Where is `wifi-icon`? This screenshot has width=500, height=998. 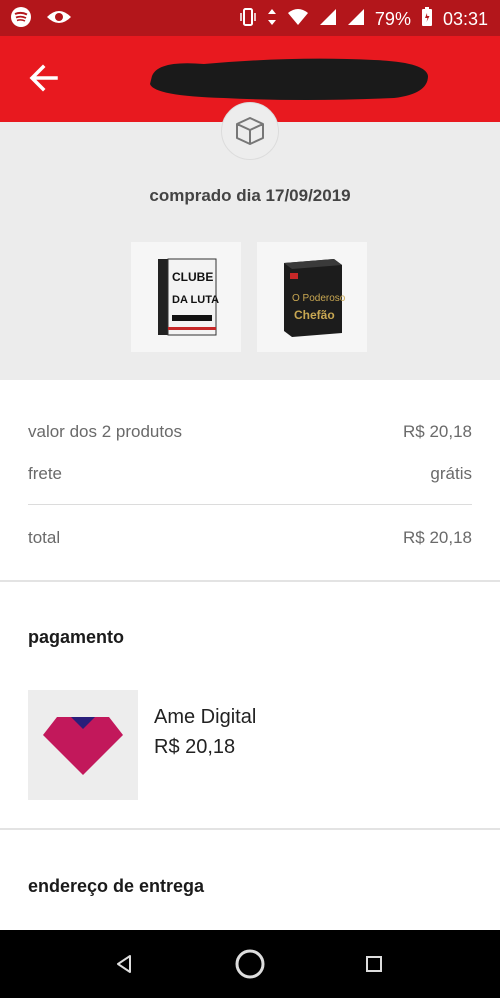 wifi-icon is located at coordinates (298, 19).